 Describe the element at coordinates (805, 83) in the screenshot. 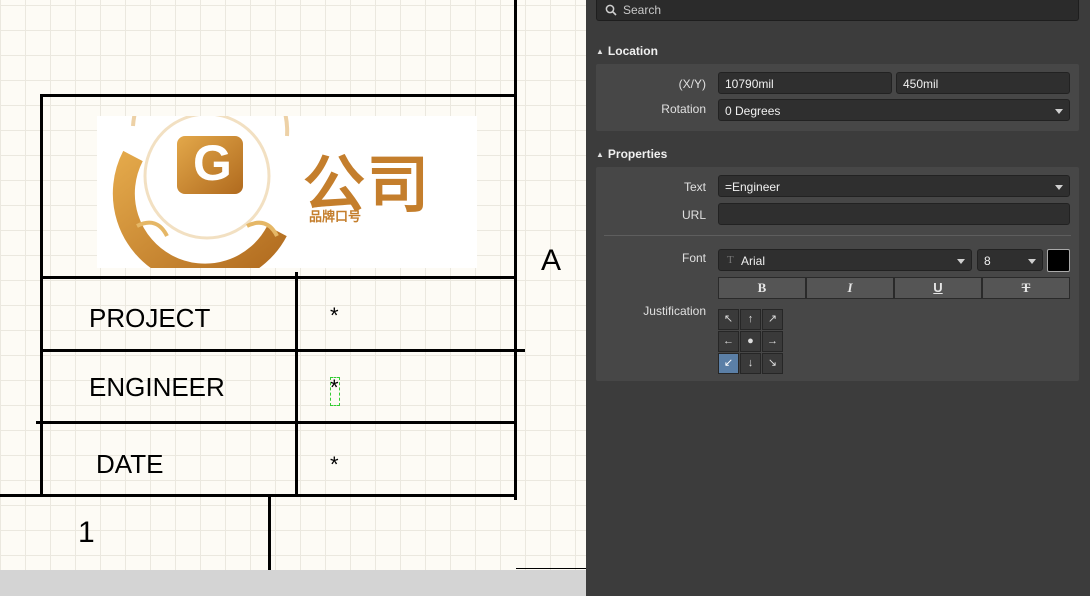

I see `x-position-field: 10790mil` at that location.